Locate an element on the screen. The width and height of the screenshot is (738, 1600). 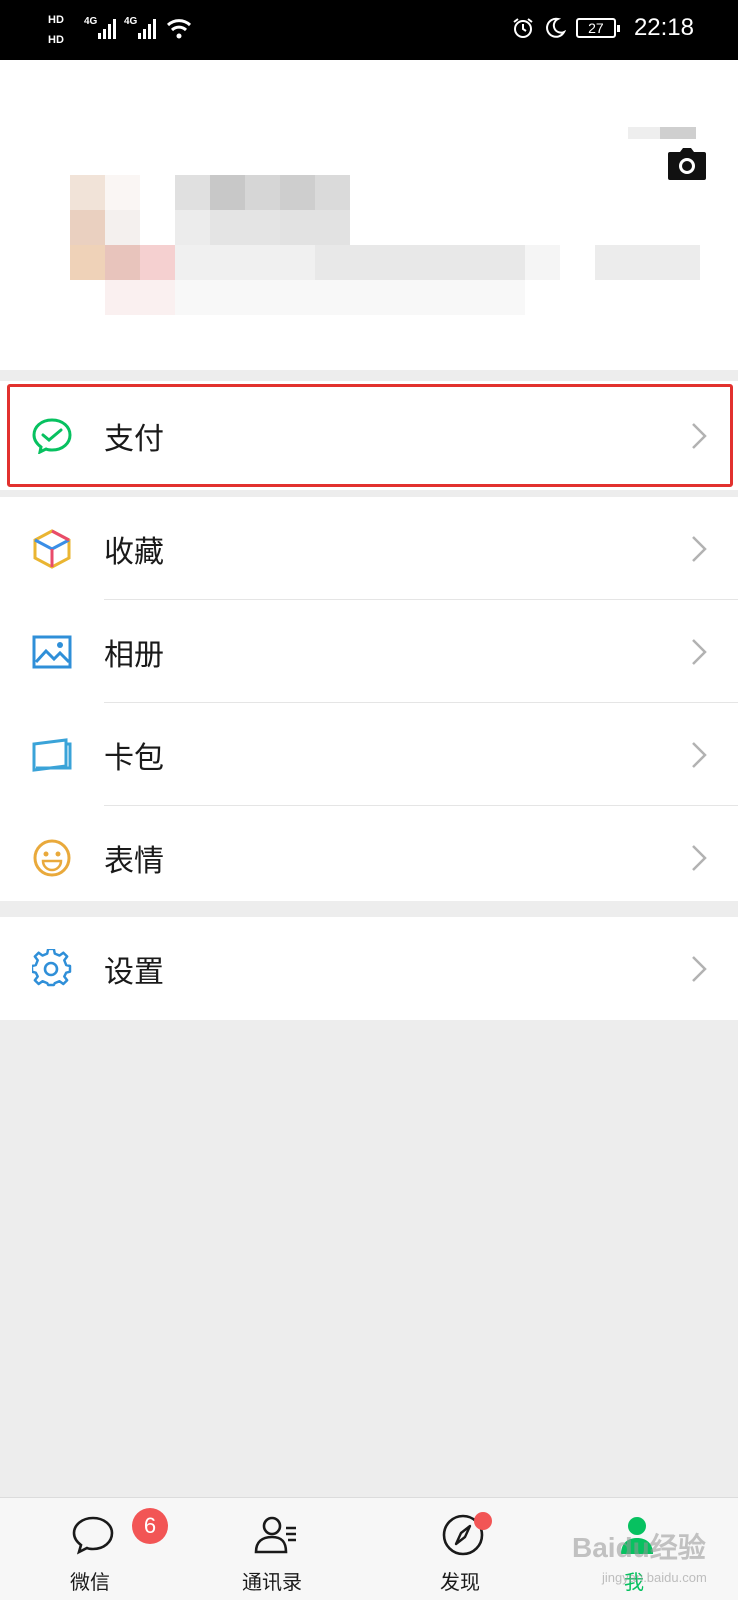
tab-contacts: 通讯录 is located at coordinates (272, 1549).